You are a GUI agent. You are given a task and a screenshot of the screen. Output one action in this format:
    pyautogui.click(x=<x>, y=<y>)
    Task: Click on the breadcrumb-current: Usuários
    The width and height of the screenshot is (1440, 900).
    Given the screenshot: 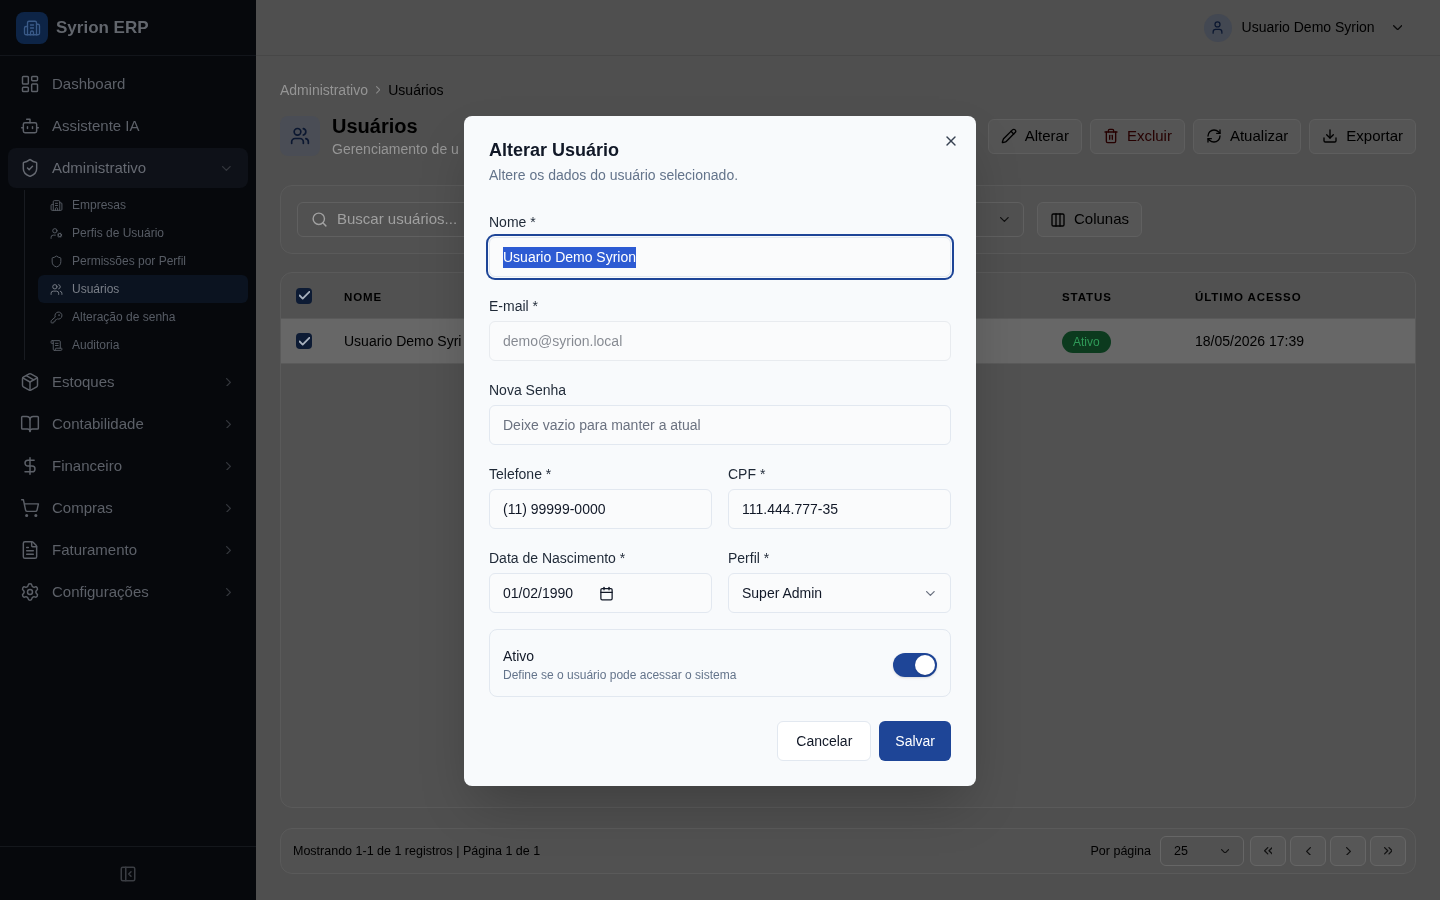 What is the action you would take?
    pyautogui.click(x=416, y=90)
    